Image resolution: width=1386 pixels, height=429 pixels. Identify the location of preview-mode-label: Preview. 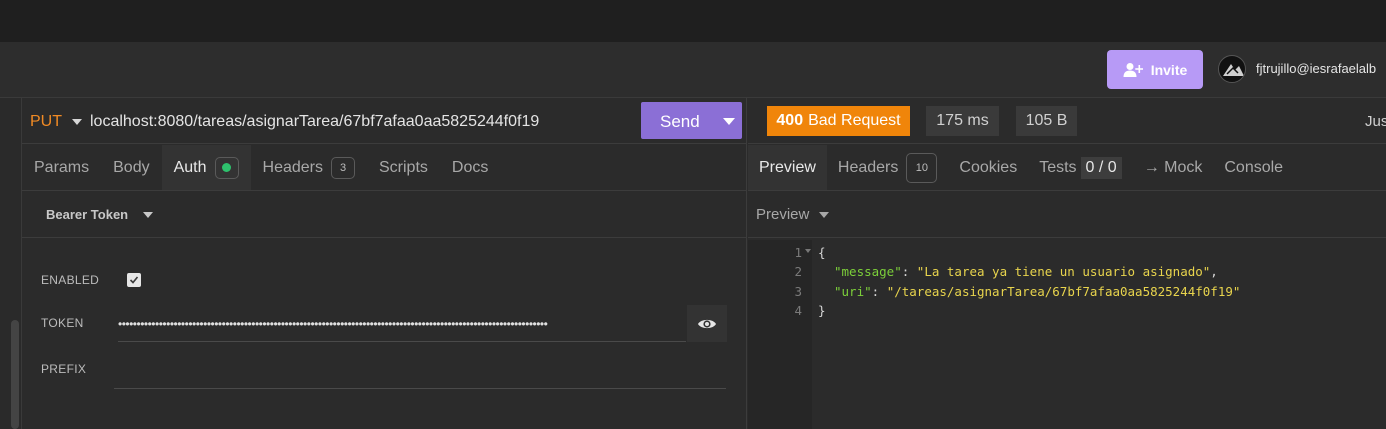
(783, 214).